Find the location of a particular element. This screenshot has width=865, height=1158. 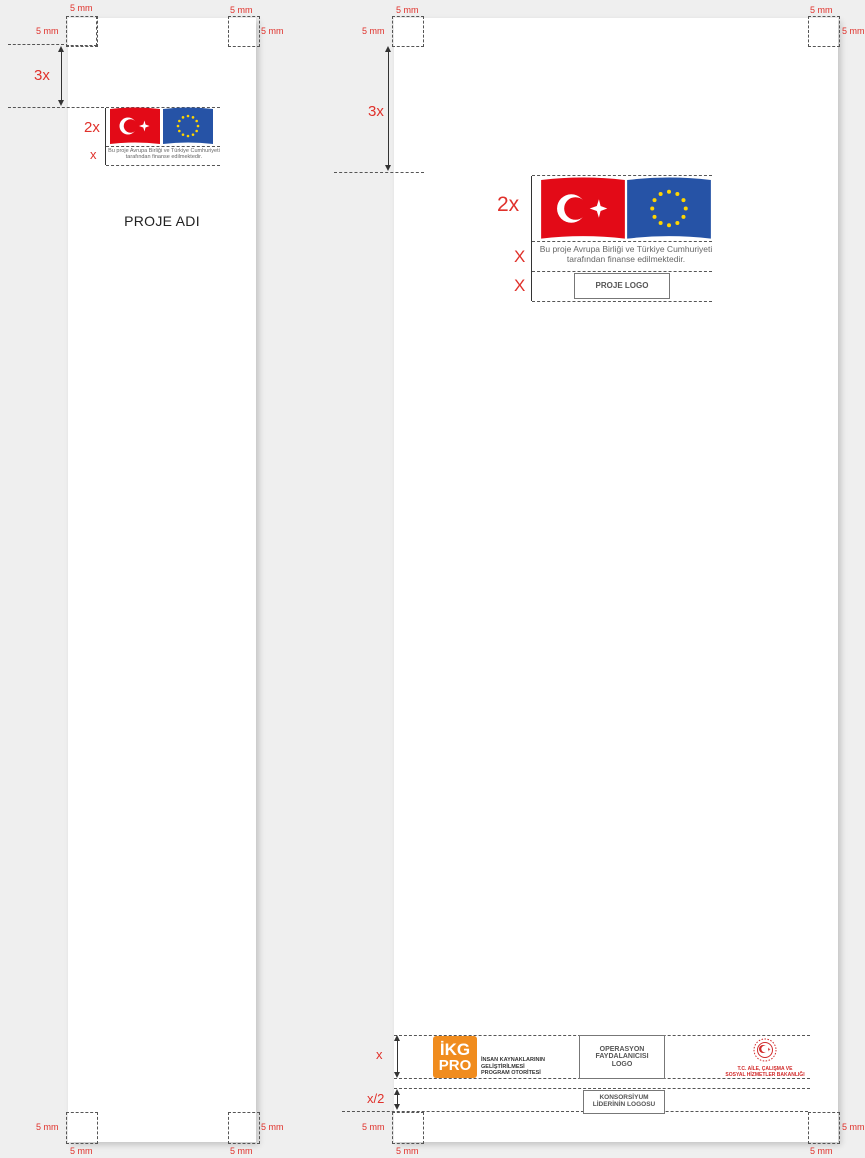

project-name: PROJE ADI is located at coordinates (162, 221).